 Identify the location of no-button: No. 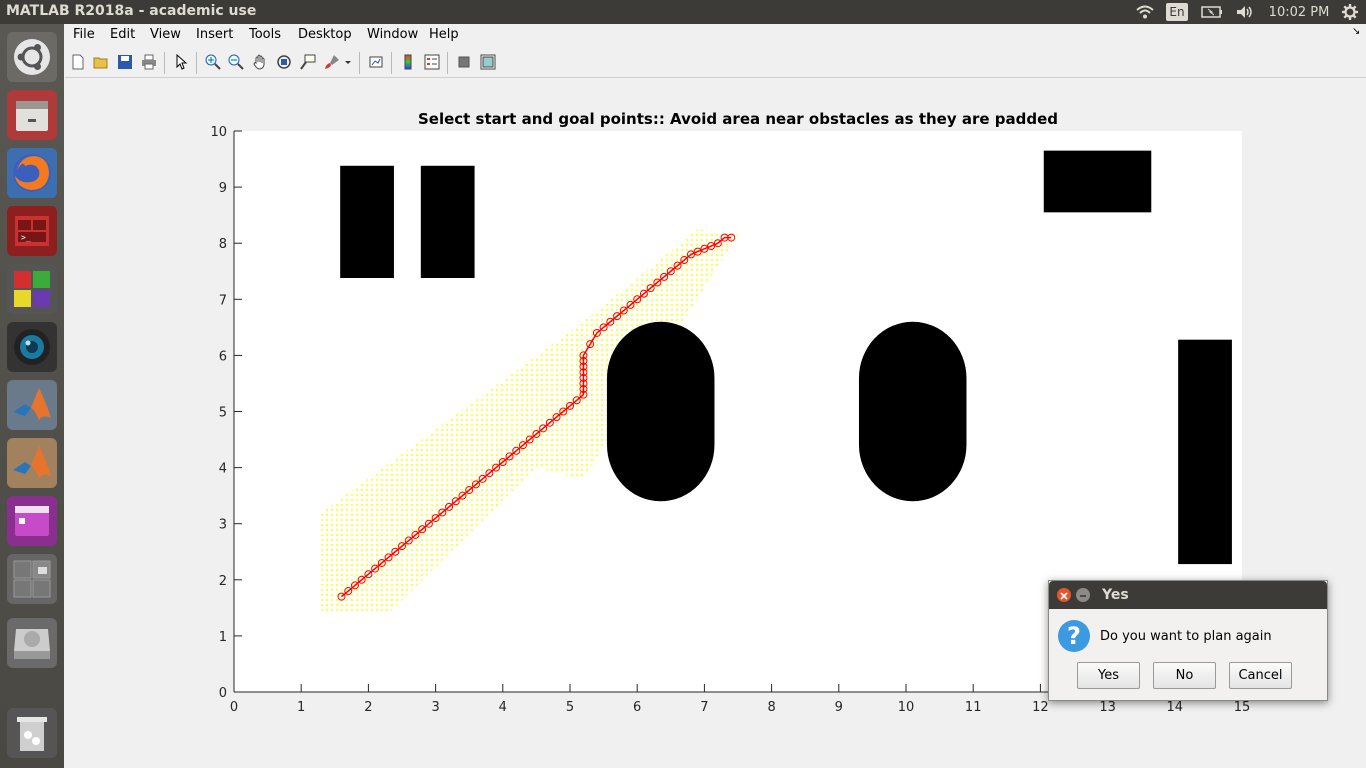
(1184, 675).